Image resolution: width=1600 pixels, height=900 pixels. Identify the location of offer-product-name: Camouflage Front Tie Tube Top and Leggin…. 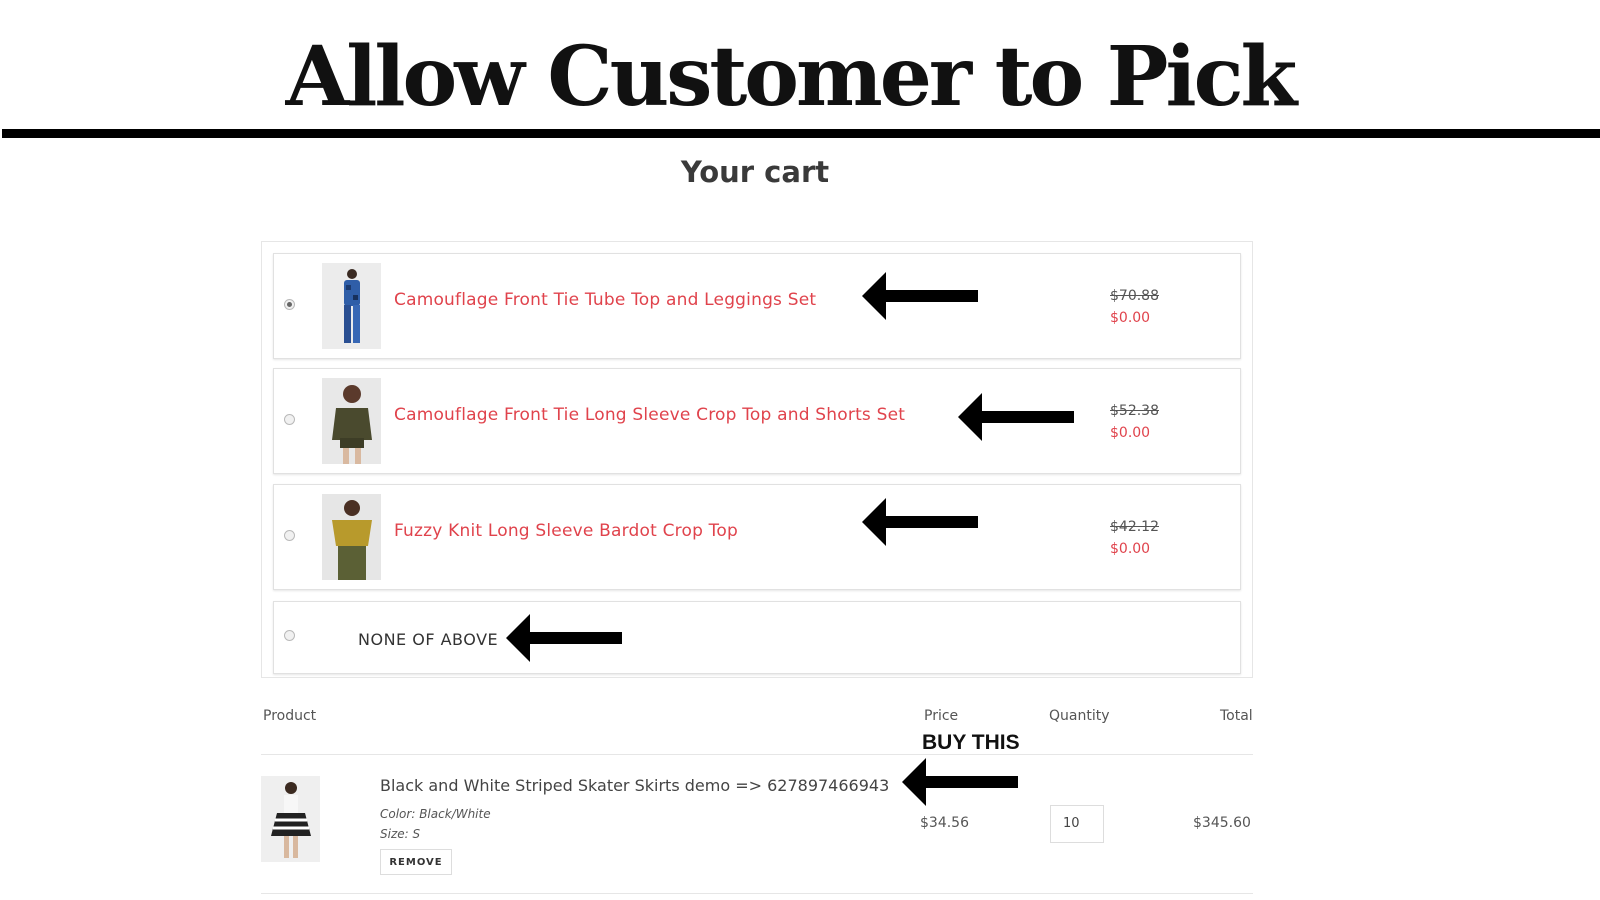
(605, 300).